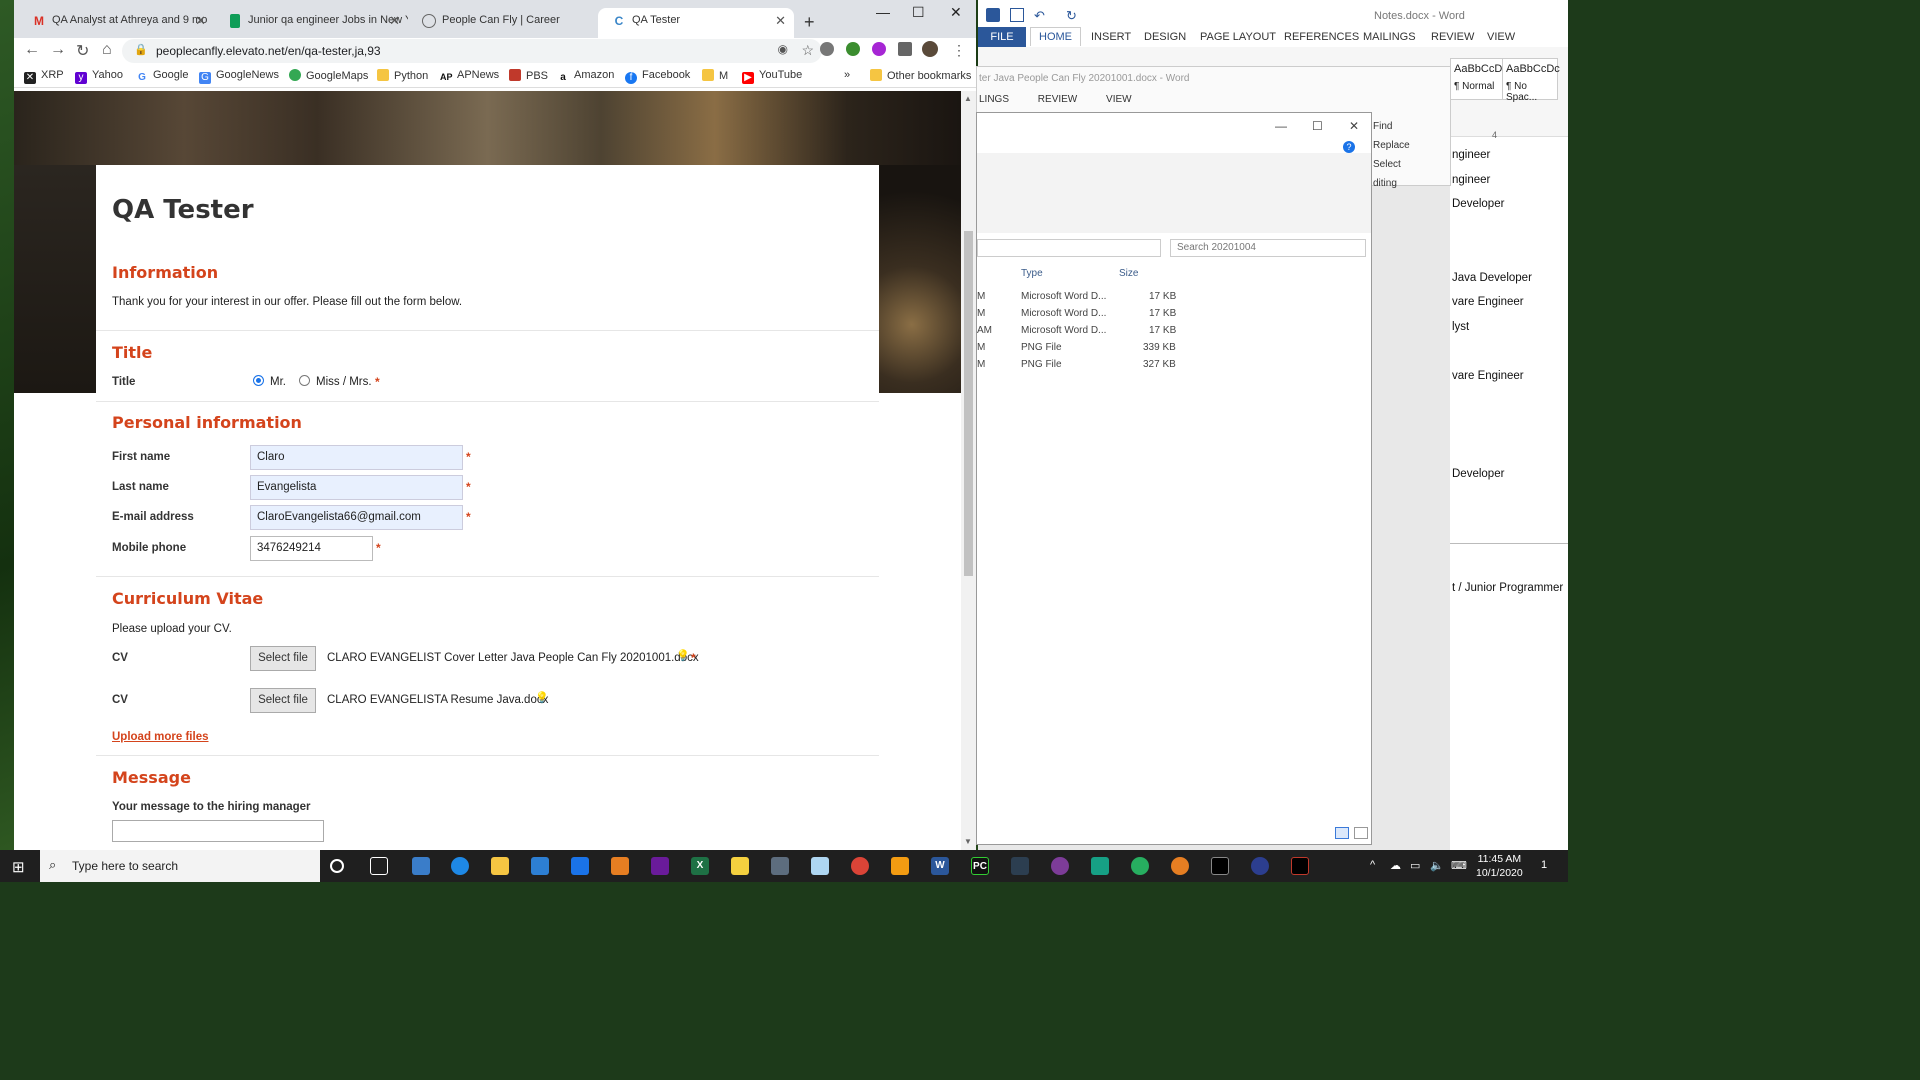 This screenshot has height=1080, width=1920. Describe the element at coordinates (141, 49) in the screenshot. I see `lock-icon: 🔒` at that location.